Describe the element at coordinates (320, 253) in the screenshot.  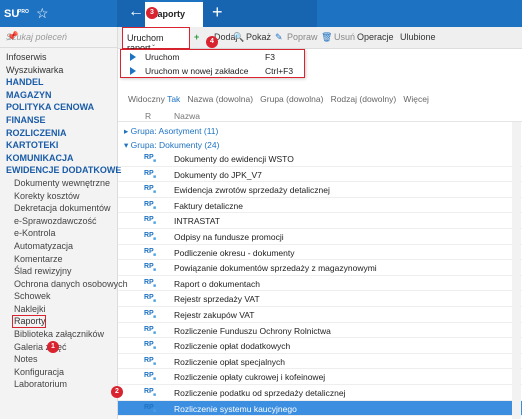
I see `table-row: RP ■ Podliczenie okresu - dokumenty` at that location.